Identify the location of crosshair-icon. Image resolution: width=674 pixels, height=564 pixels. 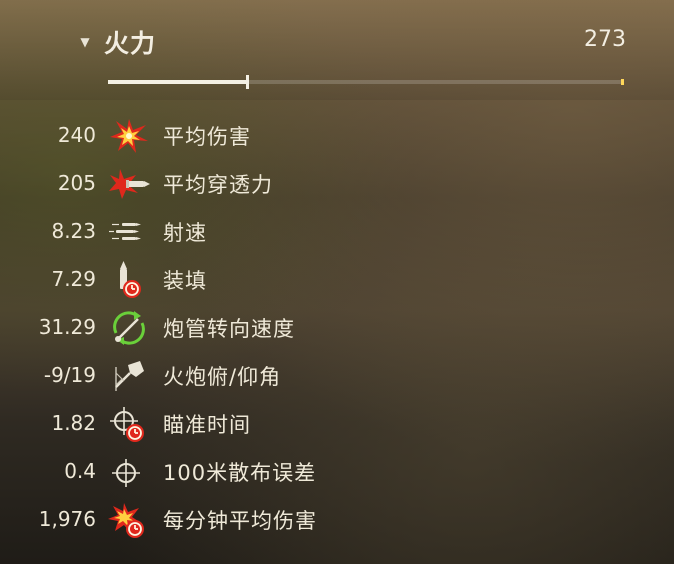
(129, 472).